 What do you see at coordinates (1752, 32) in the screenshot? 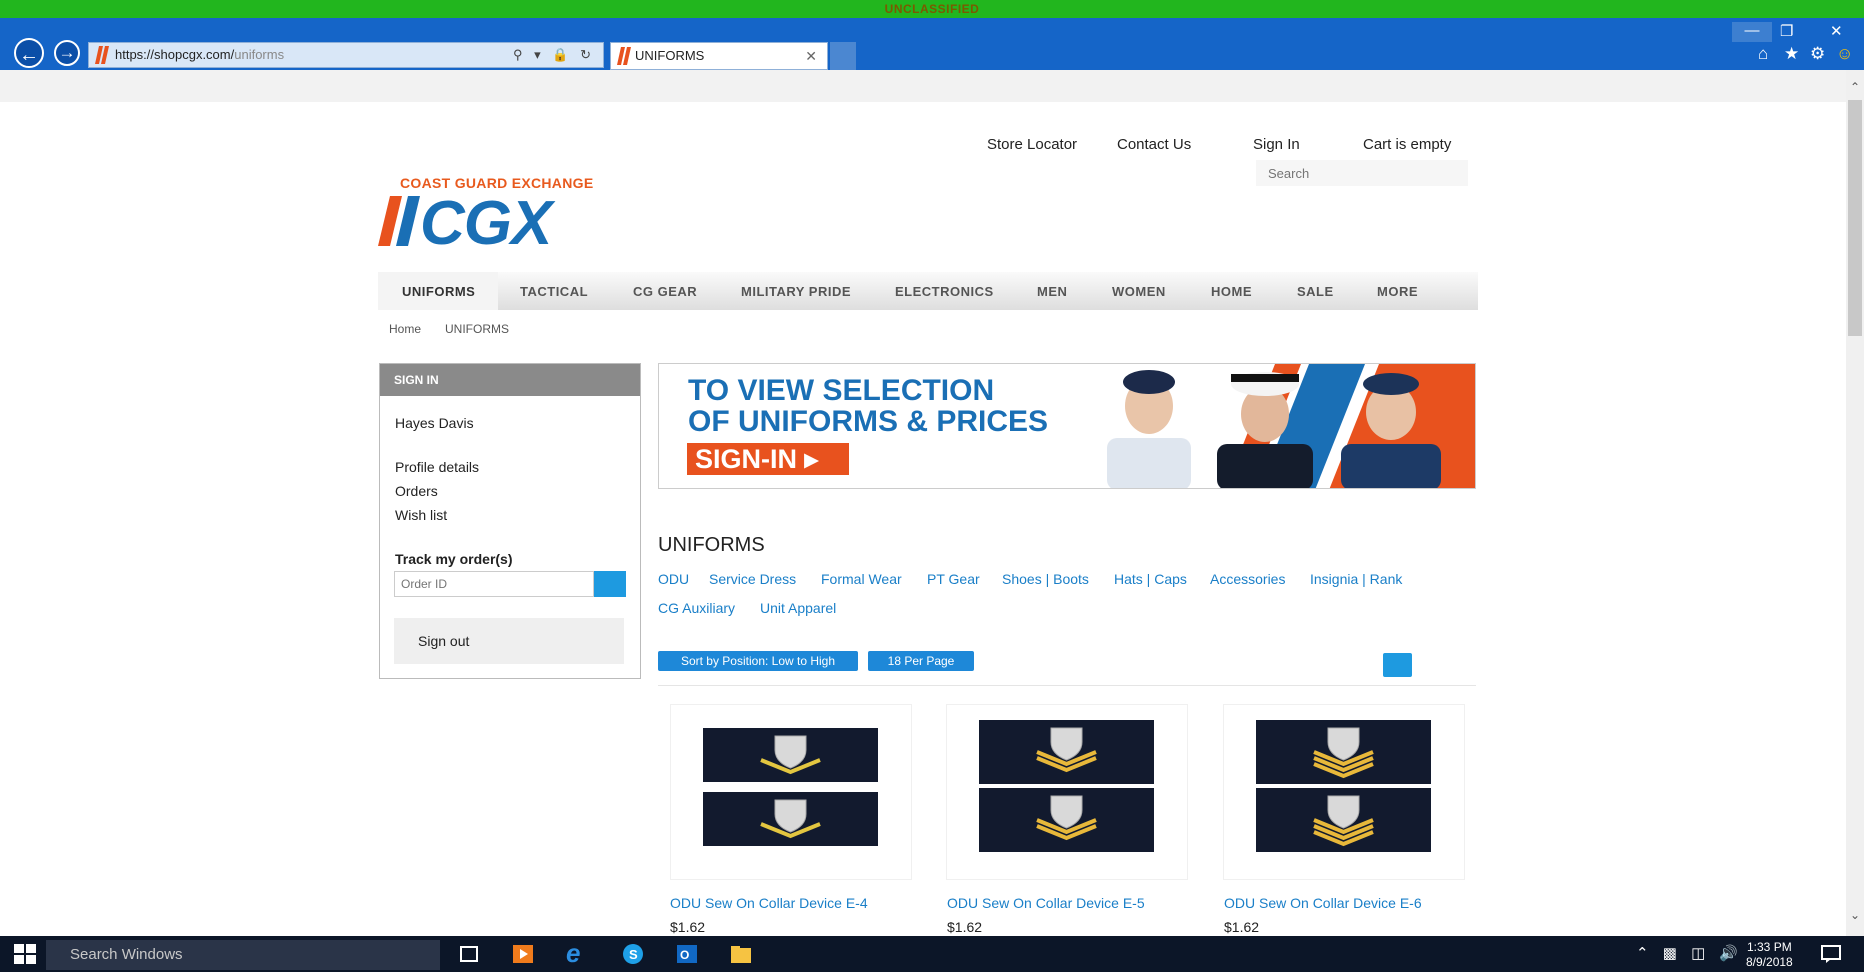
I see `minimize-icon: —` at bounding box center [1752, 32].